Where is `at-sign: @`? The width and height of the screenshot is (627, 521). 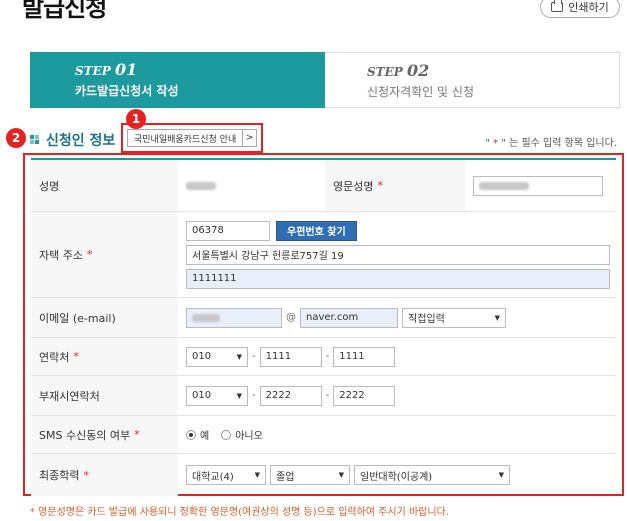
at-sign: @ is located at coordinates (291, 317).